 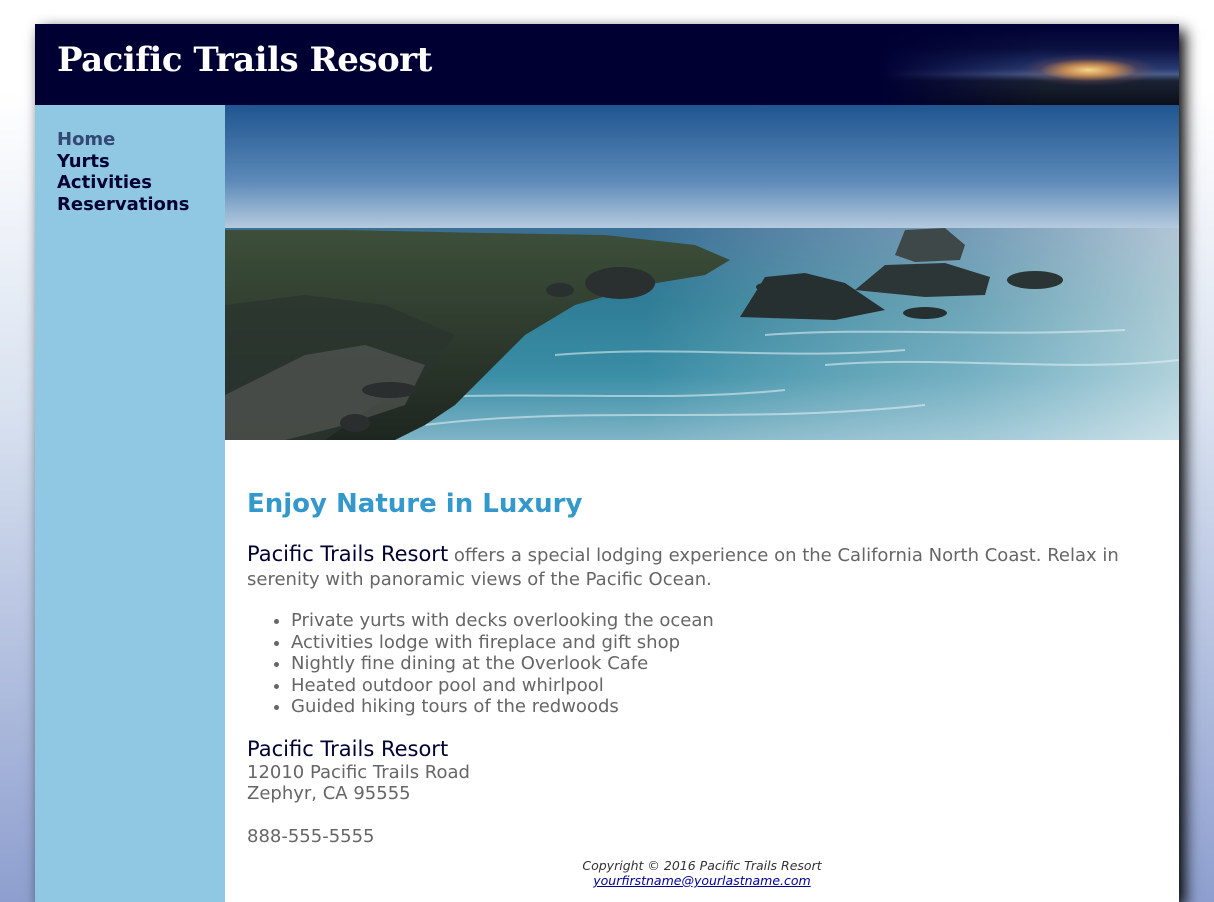 What do you see at coordinates (719, 686) in the screenshot?
I see `list-item: Heated outdoor pool and whirlpool` at bounding box center [719, 686].